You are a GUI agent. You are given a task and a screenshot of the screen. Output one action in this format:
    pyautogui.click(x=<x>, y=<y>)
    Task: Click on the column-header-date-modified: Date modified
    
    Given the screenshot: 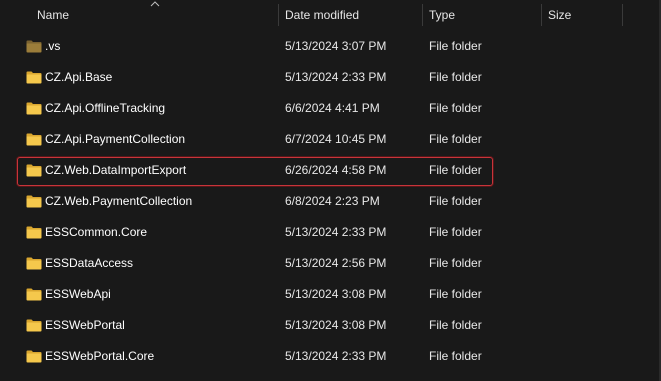 What is the action you would take?
    pyautogui.click(x=352, y=15)
    